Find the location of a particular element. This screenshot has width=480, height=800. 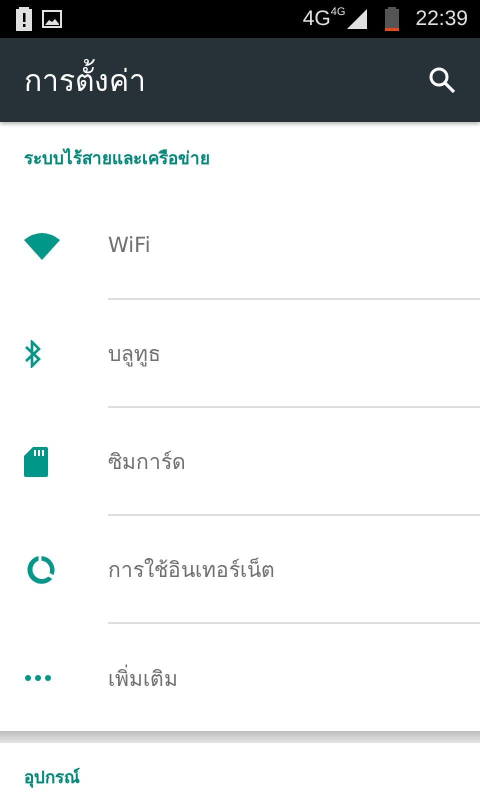

settings-item: บลูทูธ is located at coordinates (134, 353).